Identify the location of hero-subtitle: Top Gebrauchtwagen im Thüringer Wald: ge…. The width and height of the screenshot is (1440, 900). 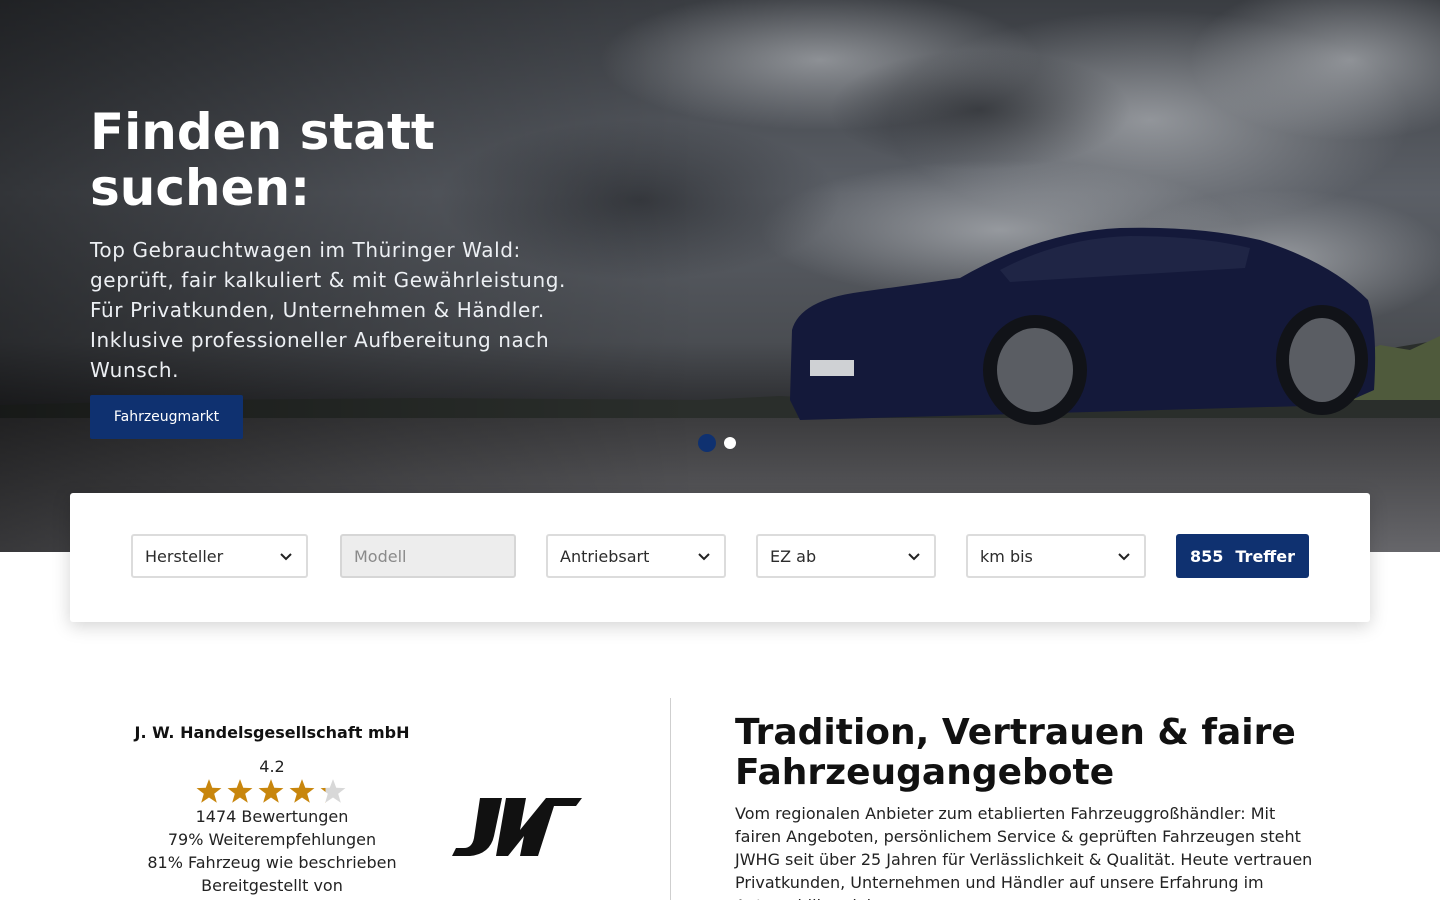
(328, 310).